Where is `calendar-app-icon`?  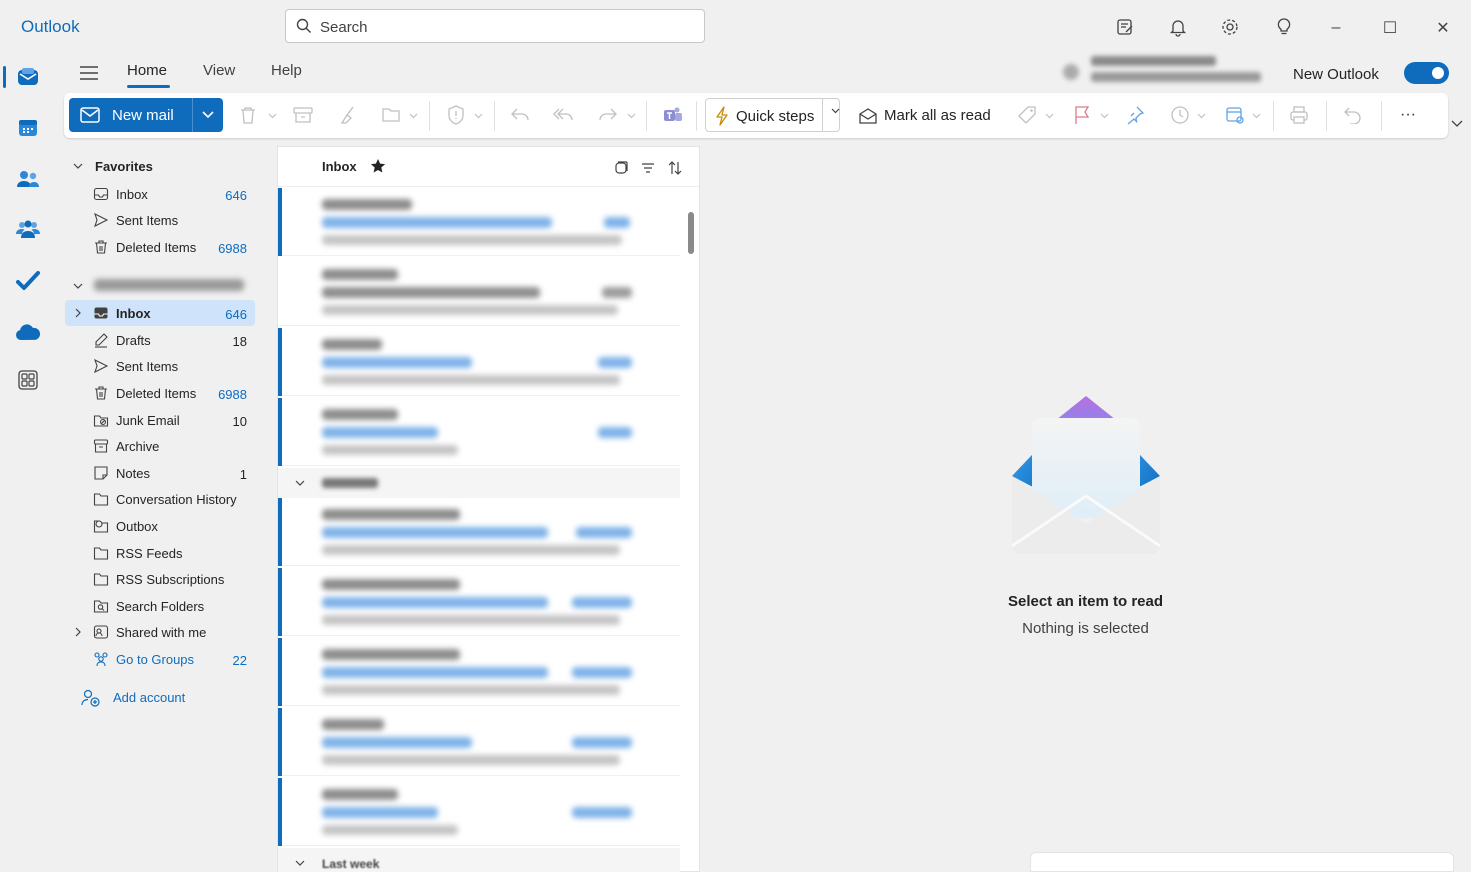
calendar-app-icon is located at coordinates (28, 128).